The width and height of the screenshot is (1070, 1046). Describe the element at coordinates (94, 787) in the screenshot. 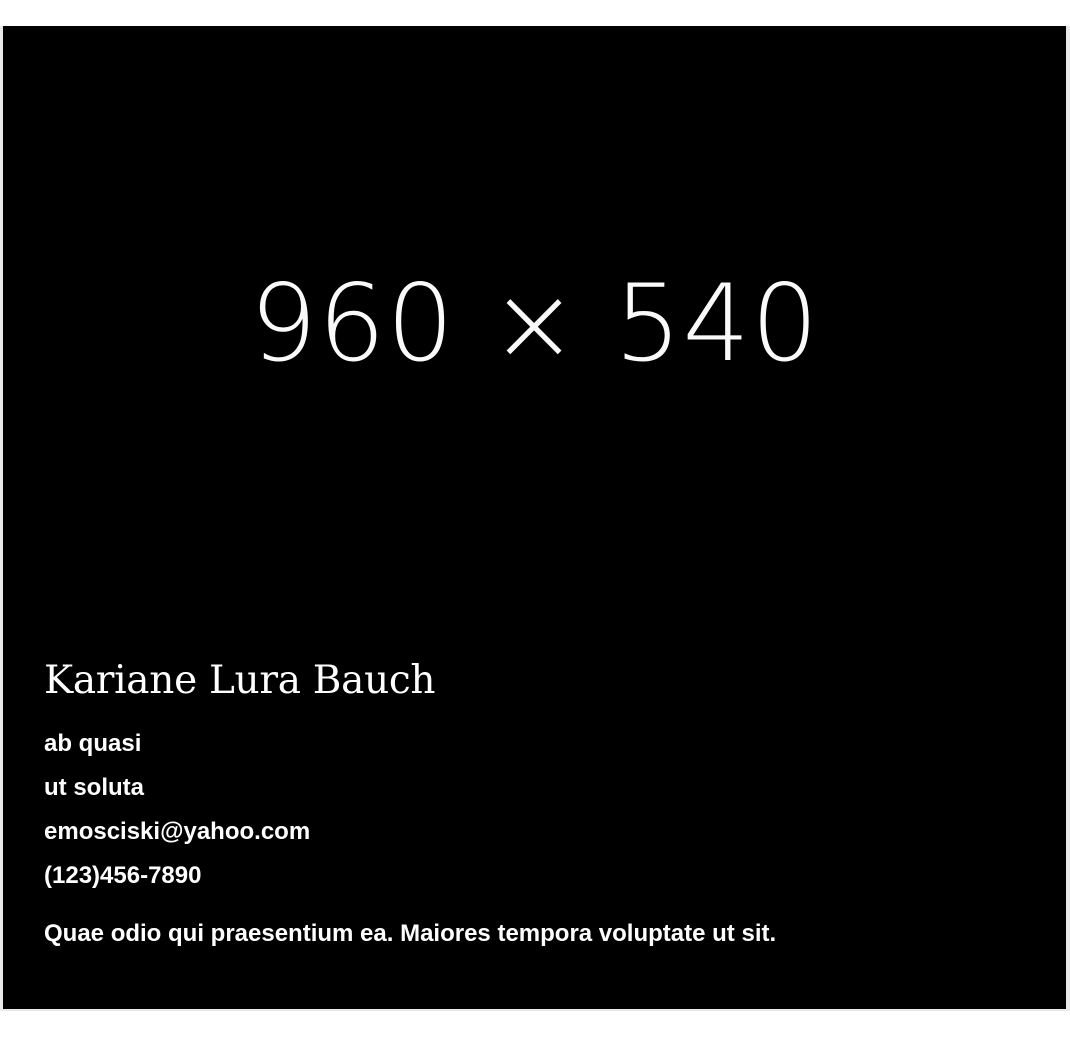

I see `detail-line-2: ut soluta` at that location.